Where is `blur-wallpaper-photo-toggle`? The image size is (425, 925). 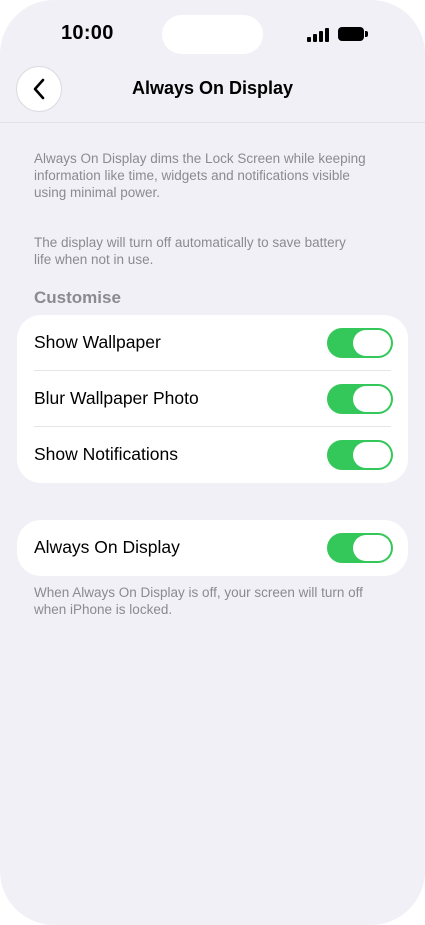
blur-wallpaper-photo-toggle is located at coordinates (360, 399).